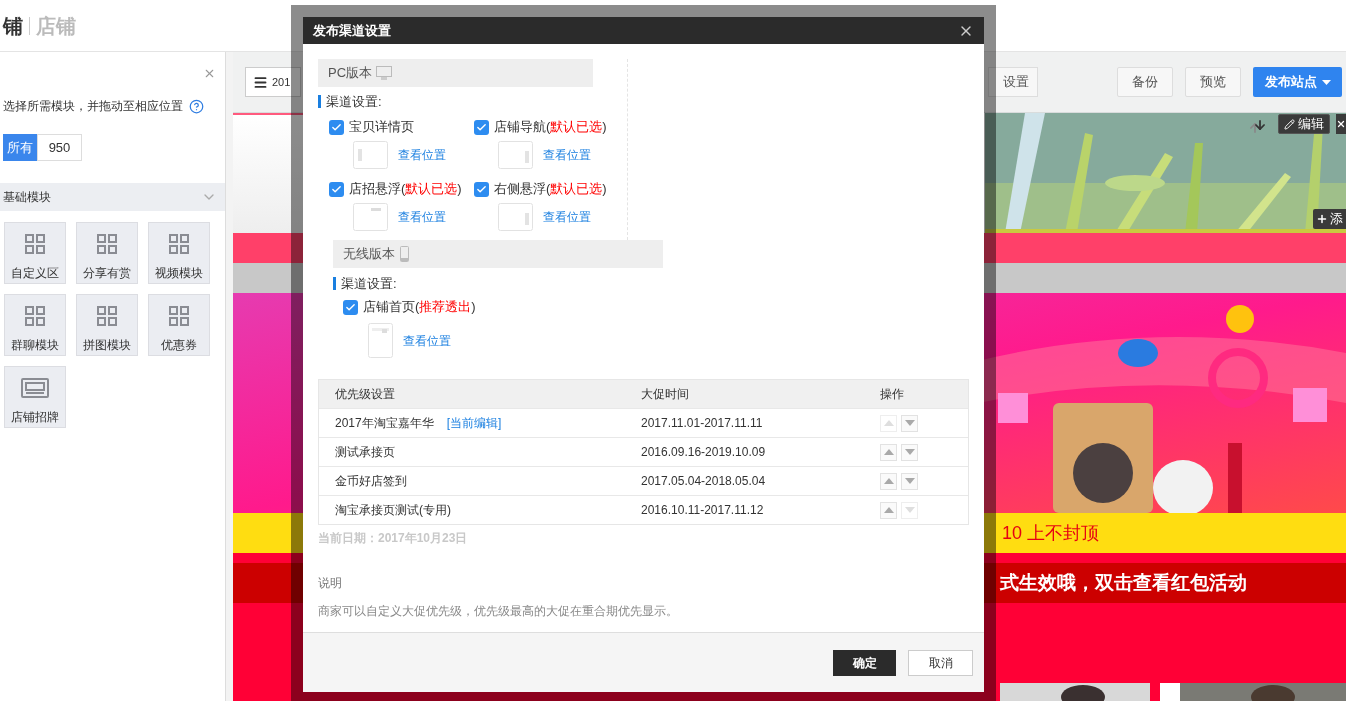  I want to click on module-label: 自定义区, so click(35, 273).